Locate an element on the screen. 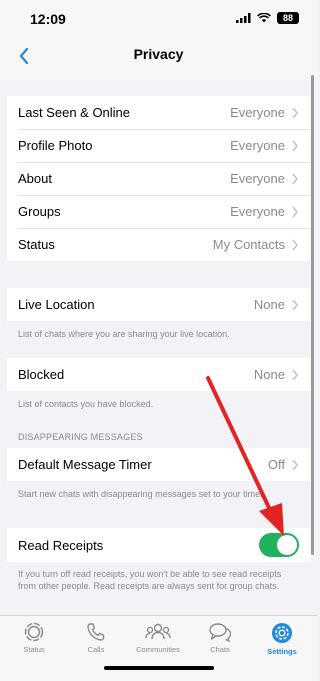  toggle-knob is located at coordinates (287, 545).